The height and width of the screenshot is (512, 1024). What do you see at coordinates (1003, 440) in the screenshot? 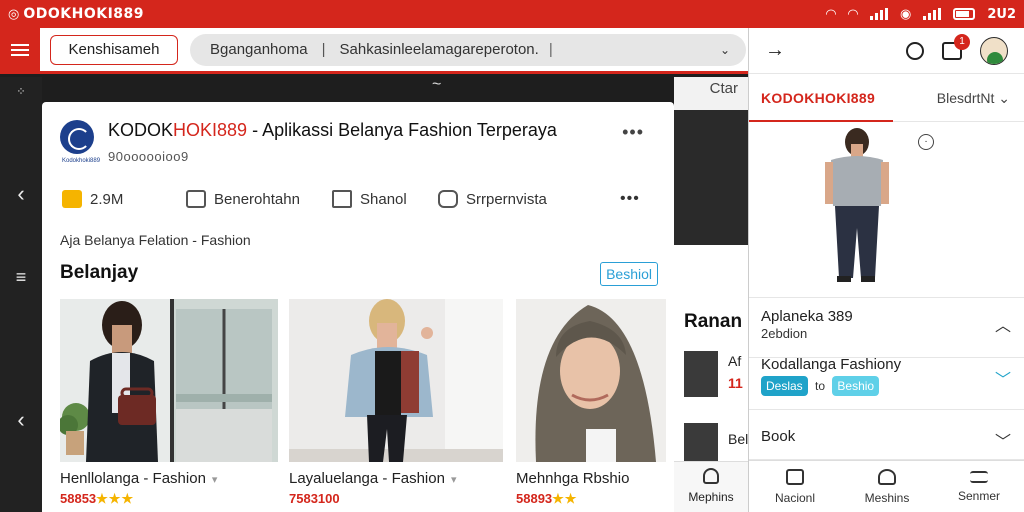
I see `chevron-down-icon-3: ﹀` at bounding box center [1003, 440].